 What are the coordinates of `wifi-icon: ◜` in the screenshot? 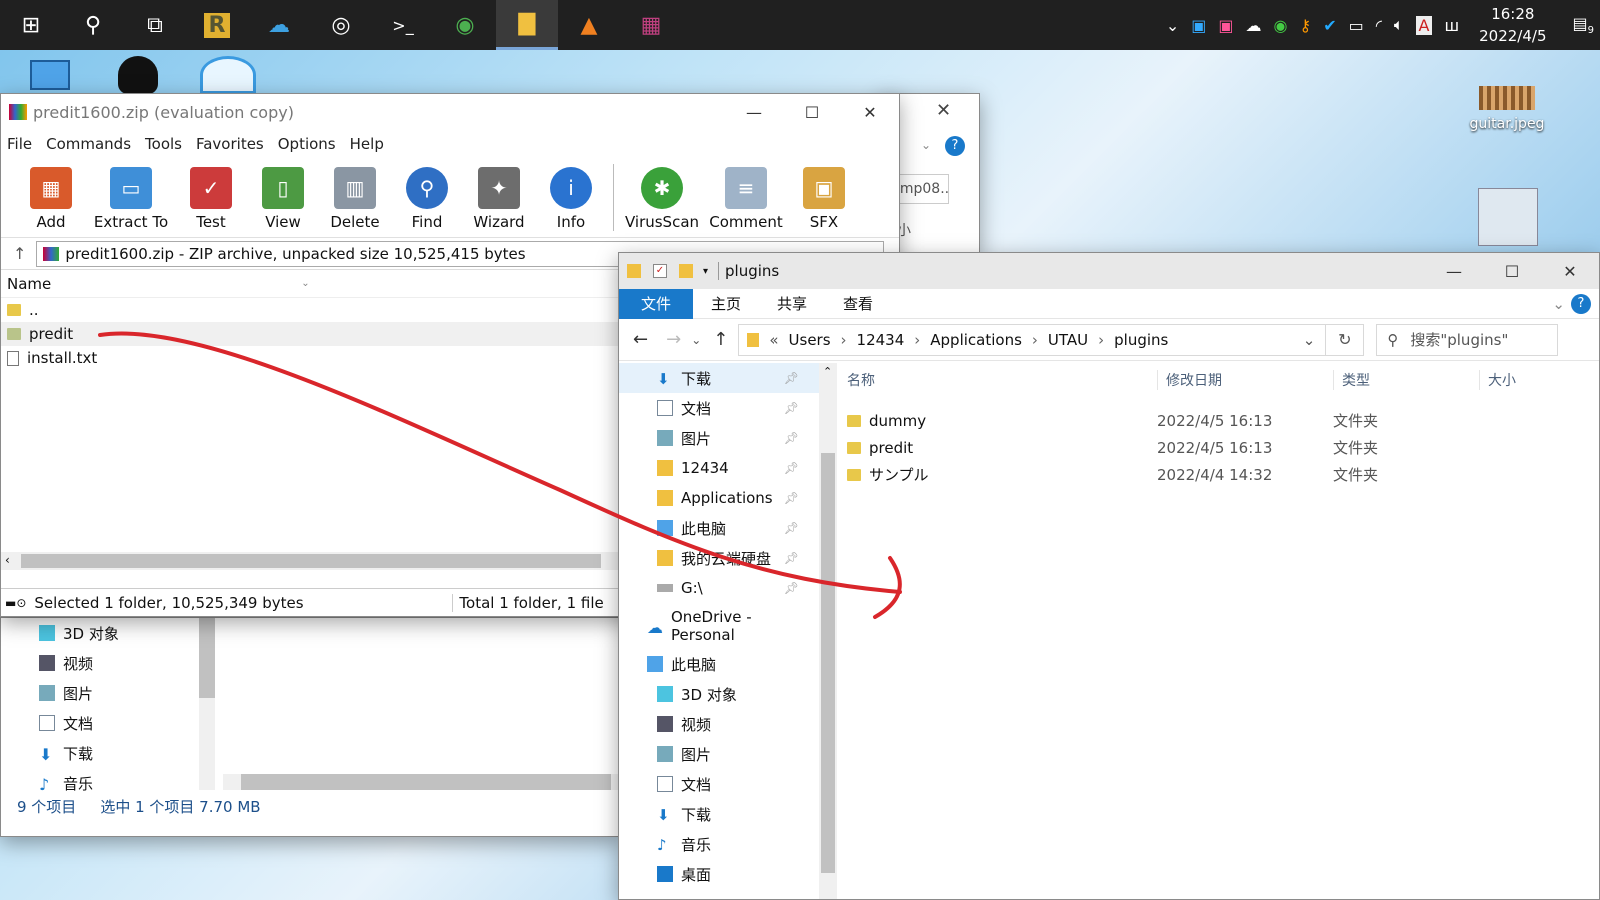 It's located at (1379, 25).